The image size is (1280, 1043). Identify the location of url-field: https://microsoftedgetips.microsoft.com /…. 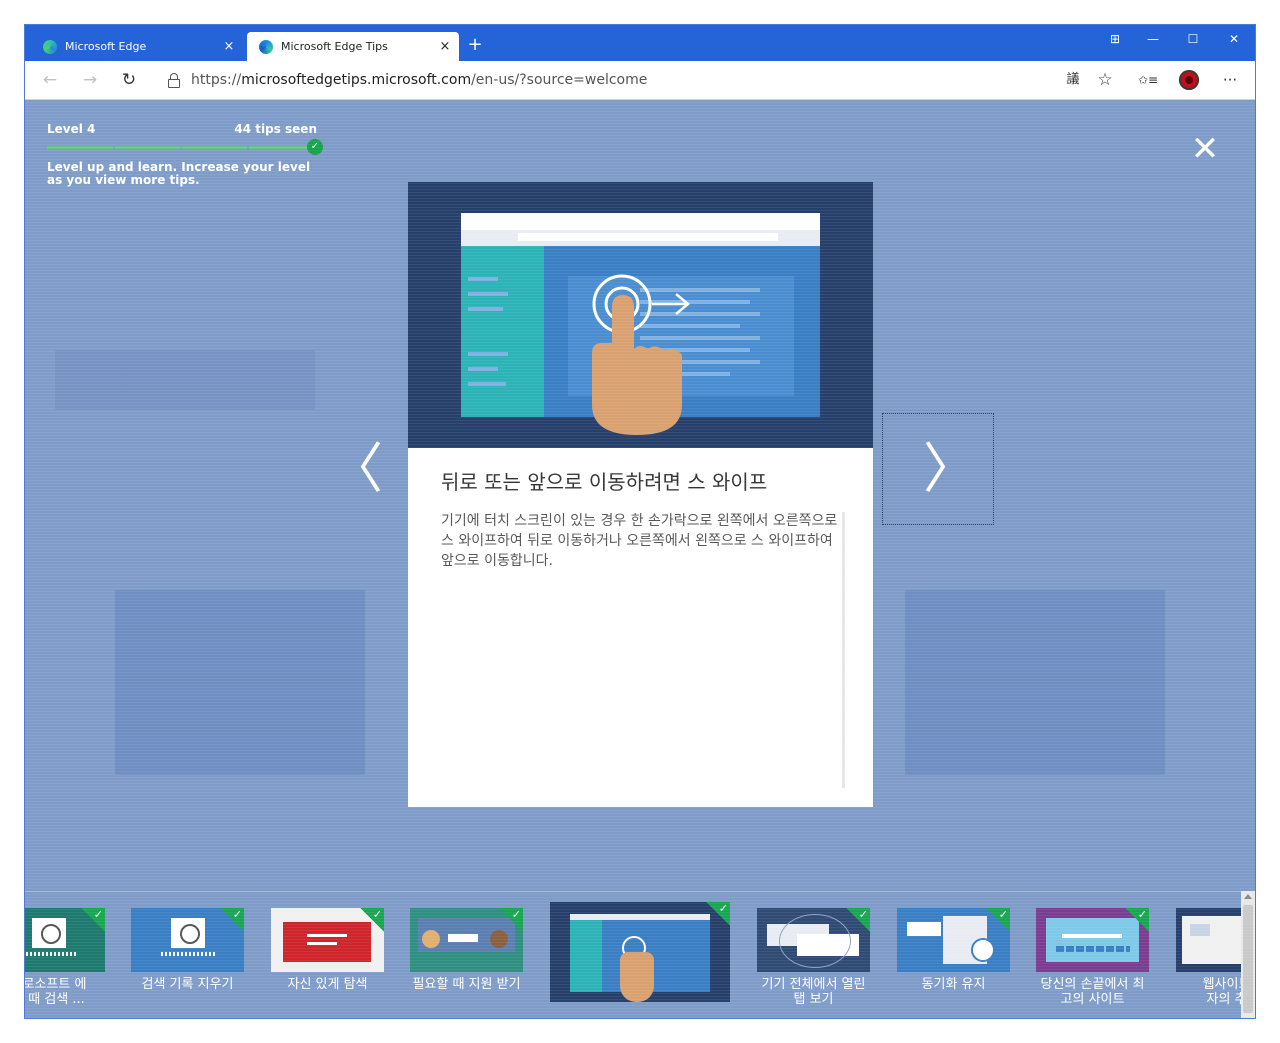
(605, 80).